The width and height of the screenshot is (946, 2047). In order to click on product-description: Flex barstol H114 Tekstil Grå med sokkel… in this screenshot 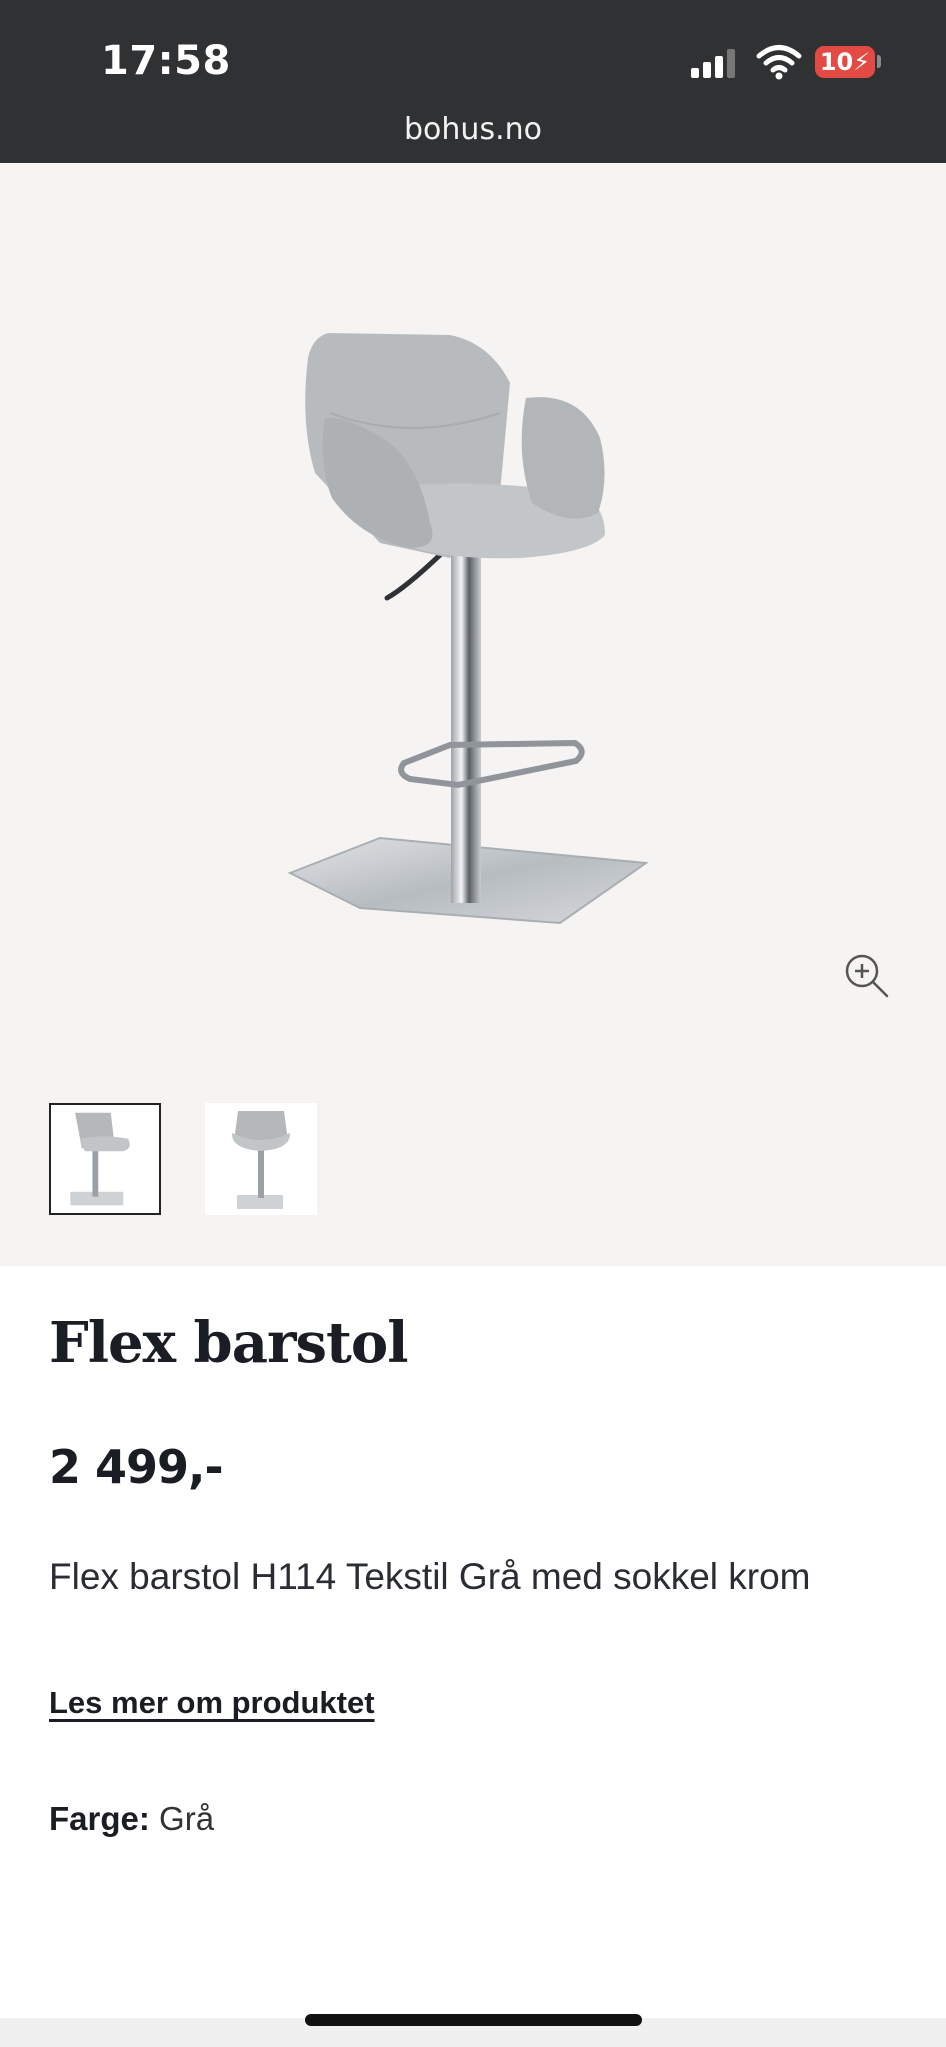, I will do `click(430, 1576)`.